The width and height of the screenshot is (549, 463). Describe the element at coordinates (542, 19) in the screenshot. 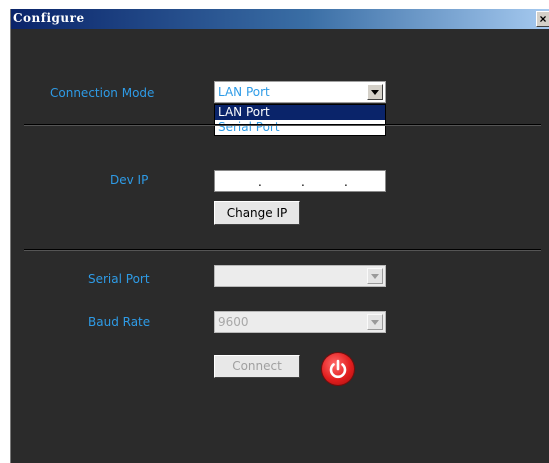

I see `close-button: ×` at that location.